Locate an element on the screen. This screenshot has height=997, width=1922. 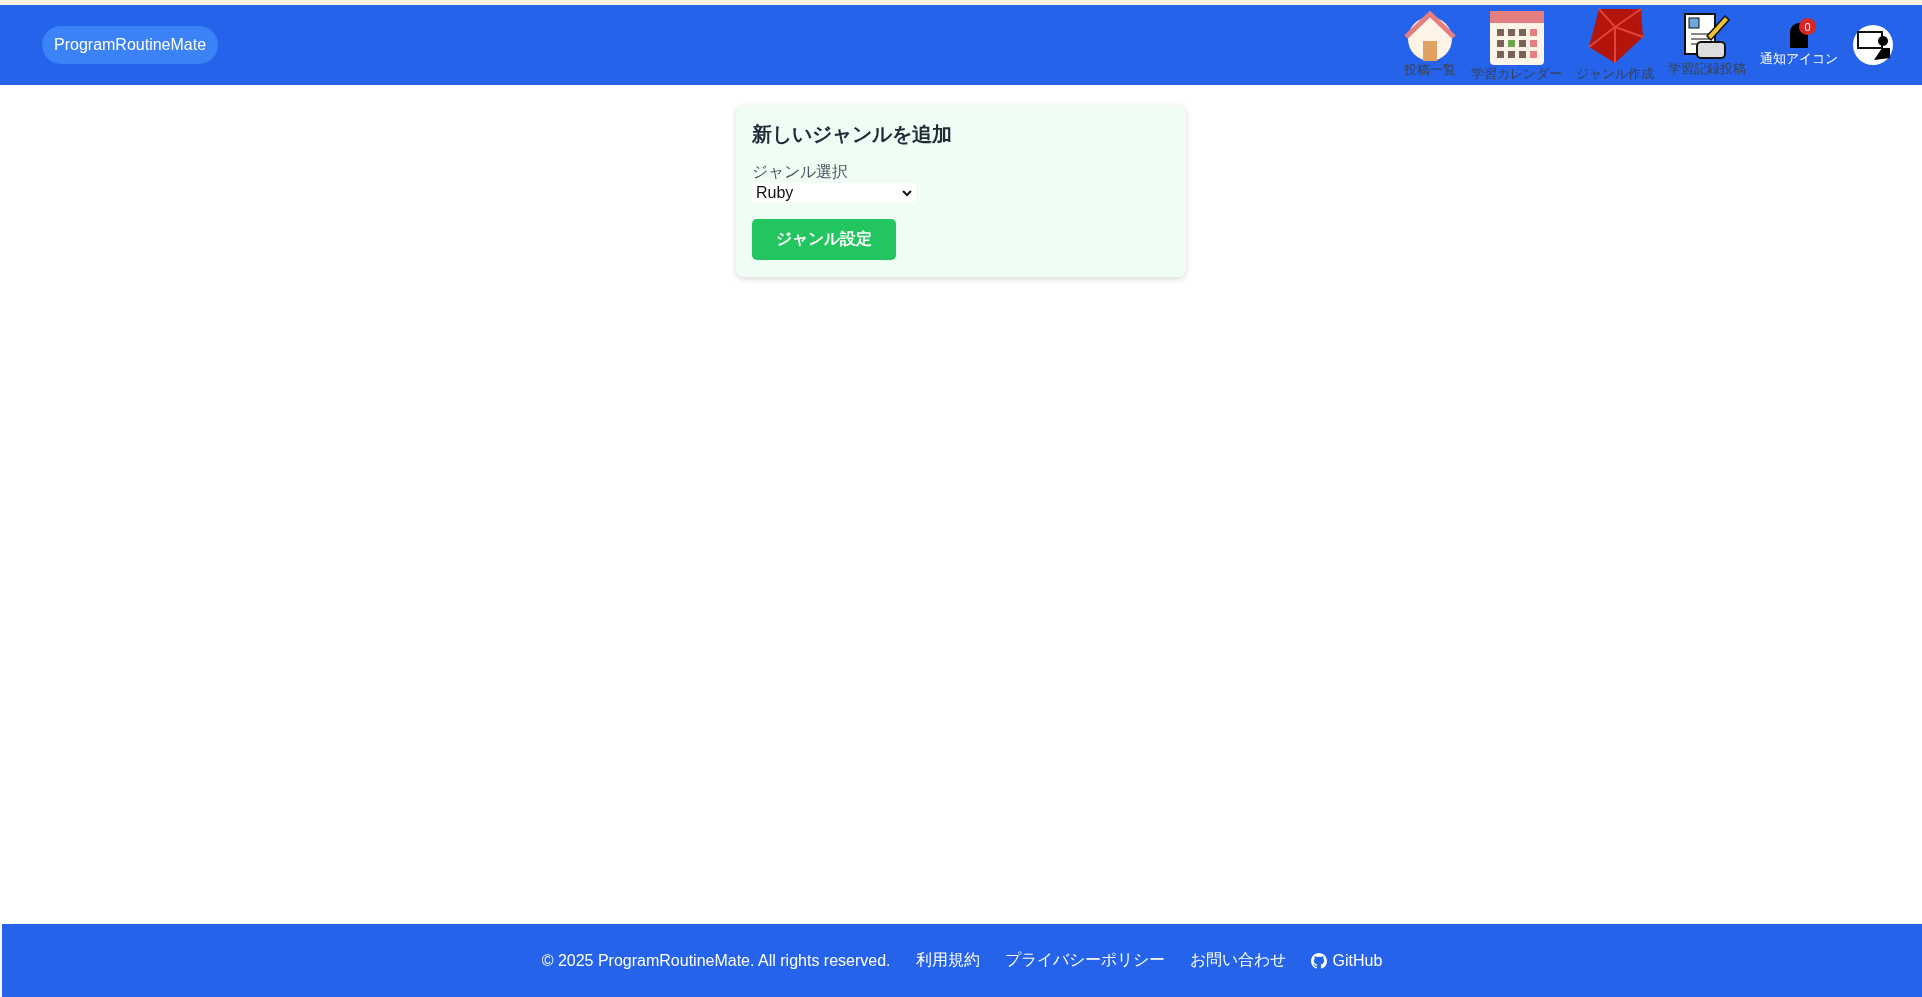
logo-link: ProgramRoutineMate is located at coordinates (130, 45).